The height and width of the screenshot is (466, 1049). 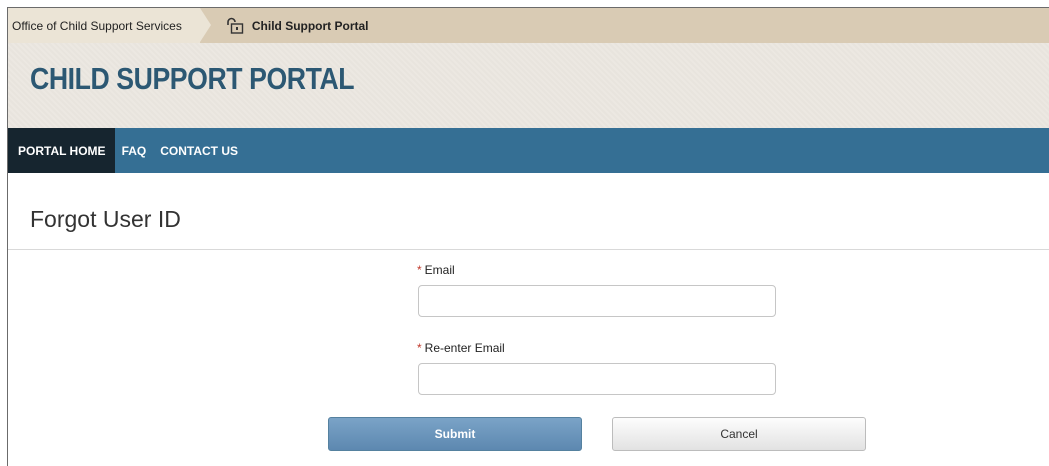 What do you see at coordinates (310, 25) in the screenshot?
I see `breadcrumb-current-label: Child Support Portal` at bounding box center [310, 25].